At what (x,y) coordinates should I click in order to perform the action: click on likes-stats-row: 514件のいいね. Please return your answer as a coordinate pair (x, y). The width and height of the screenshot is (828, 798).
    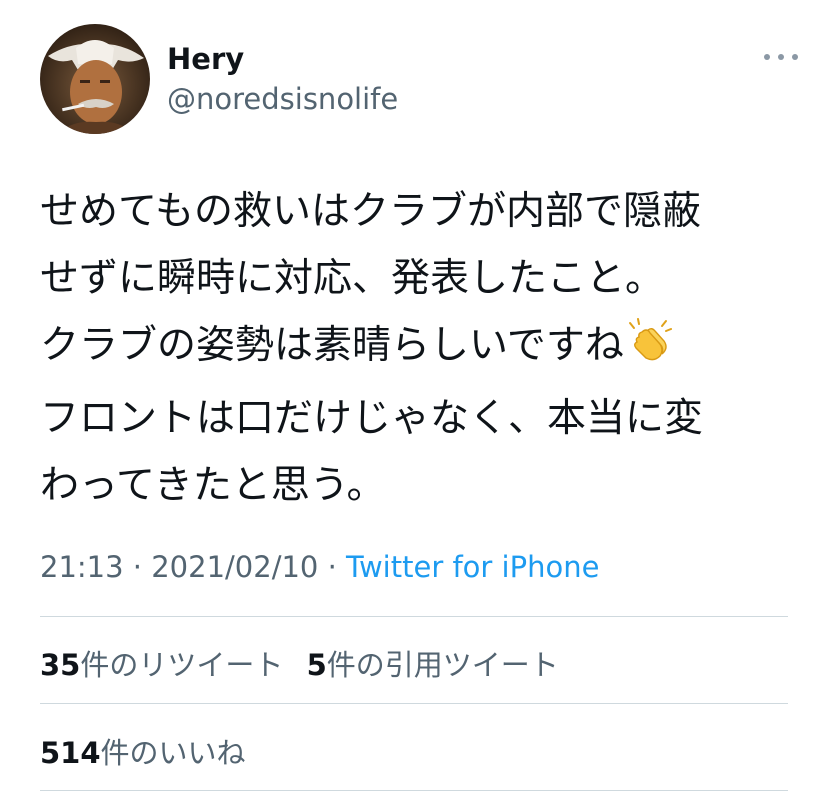
    Looking at the image, I should click on (143, 751).